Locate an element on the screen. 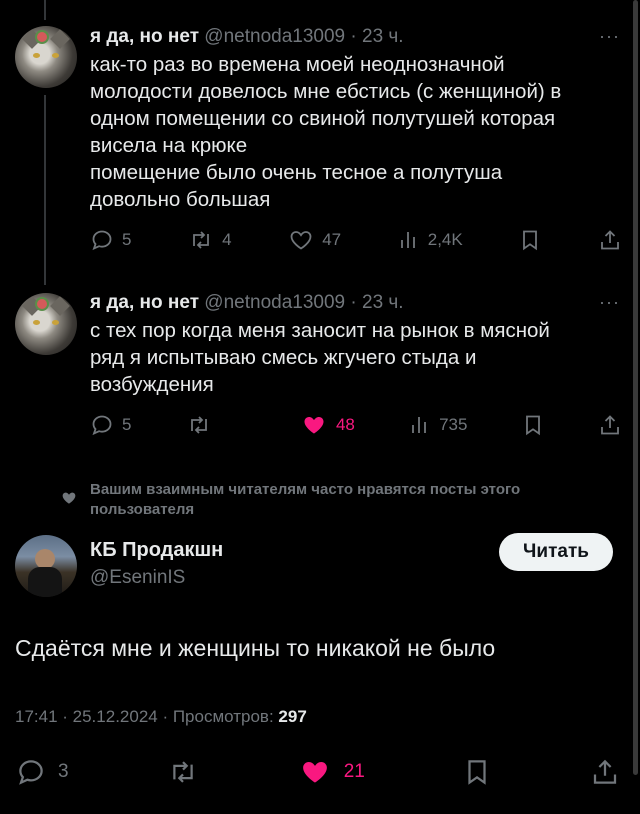 The width and height of the screenshot is (640, 814). views-button: 2,4K is located at coordinates (430, 240).